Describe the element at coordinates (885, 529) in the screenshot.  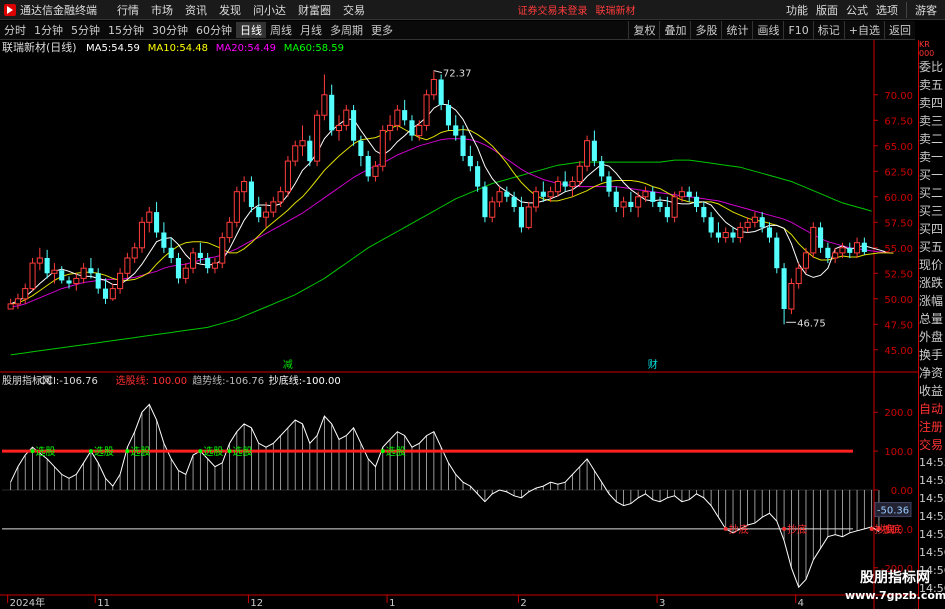
I see `bottom-signal-last: 抄底` at that location.